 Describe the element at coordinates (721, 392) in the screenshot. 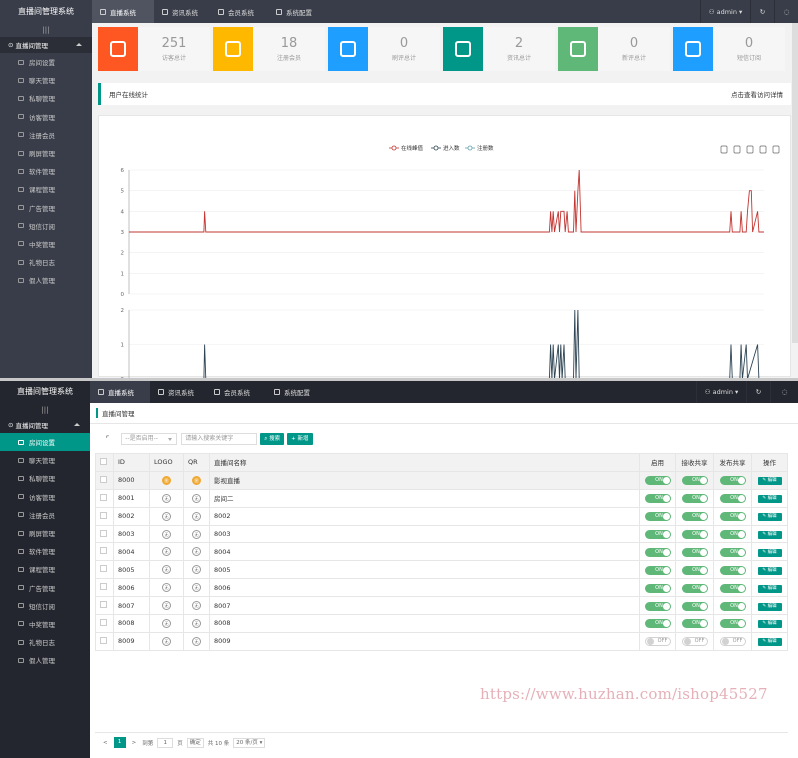

I see `user-menu: ⚇ admin ▾` at that location.